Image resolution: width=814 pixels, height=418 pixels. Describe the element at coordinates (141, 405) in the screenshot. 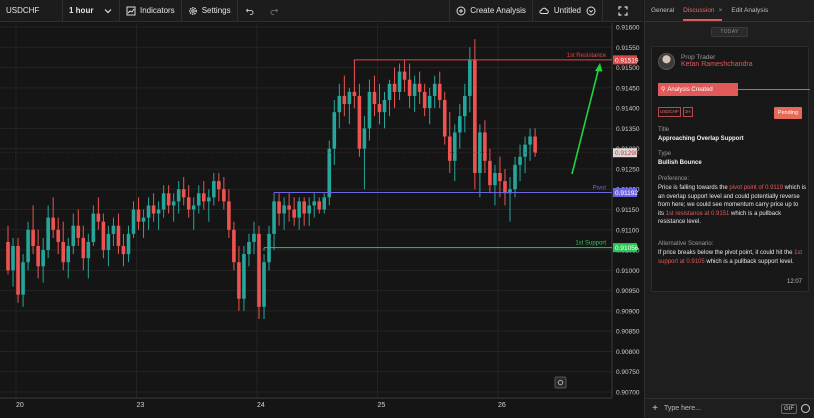

I see `x-tick-label: 23` at that location.